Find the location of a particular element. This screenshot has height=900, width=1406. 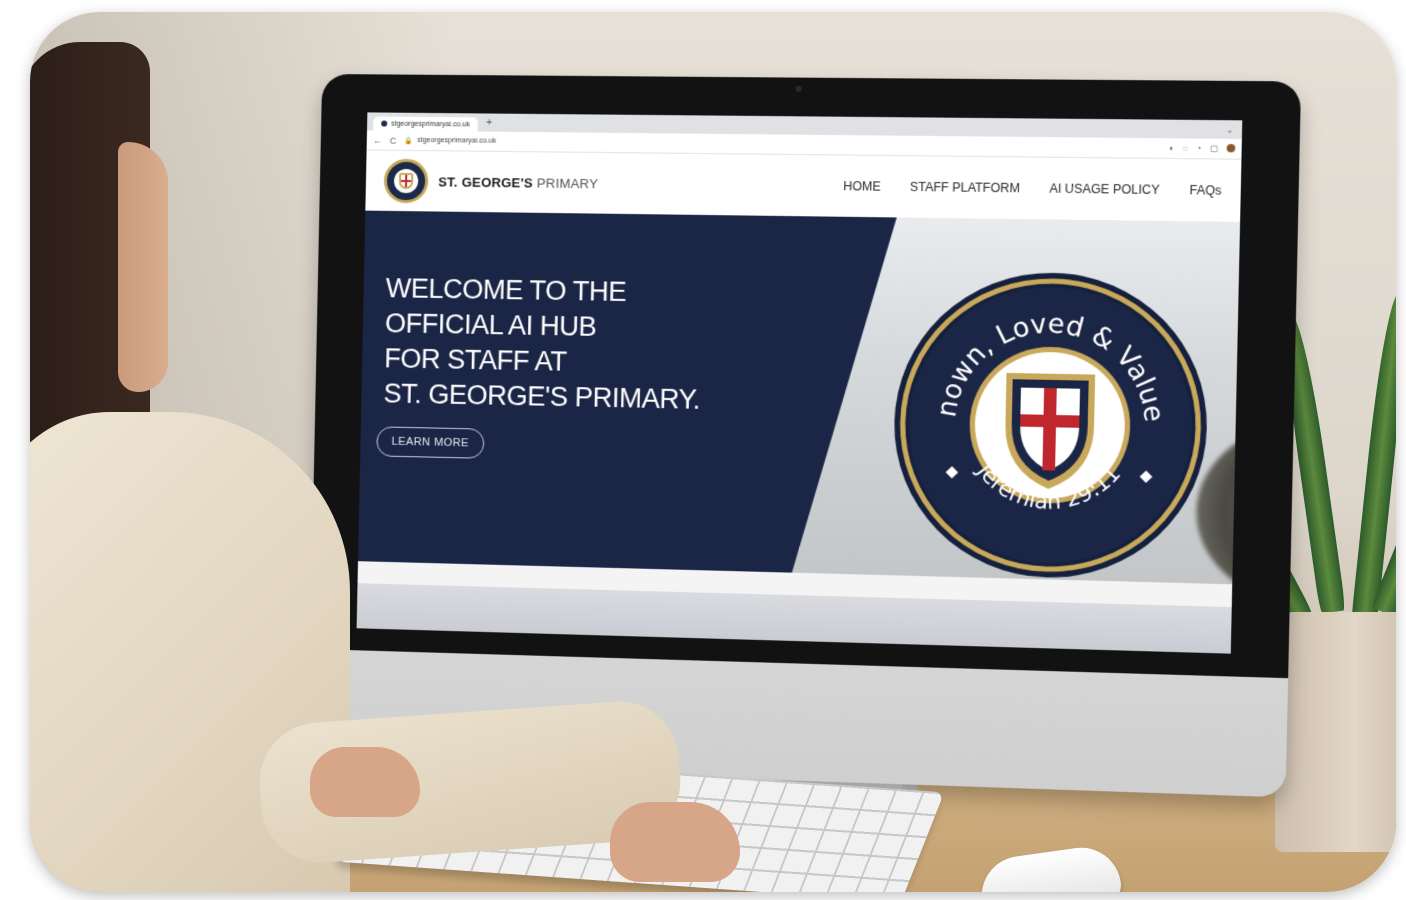

lock-icon: 🔒 is located at coordinates (409, 141).